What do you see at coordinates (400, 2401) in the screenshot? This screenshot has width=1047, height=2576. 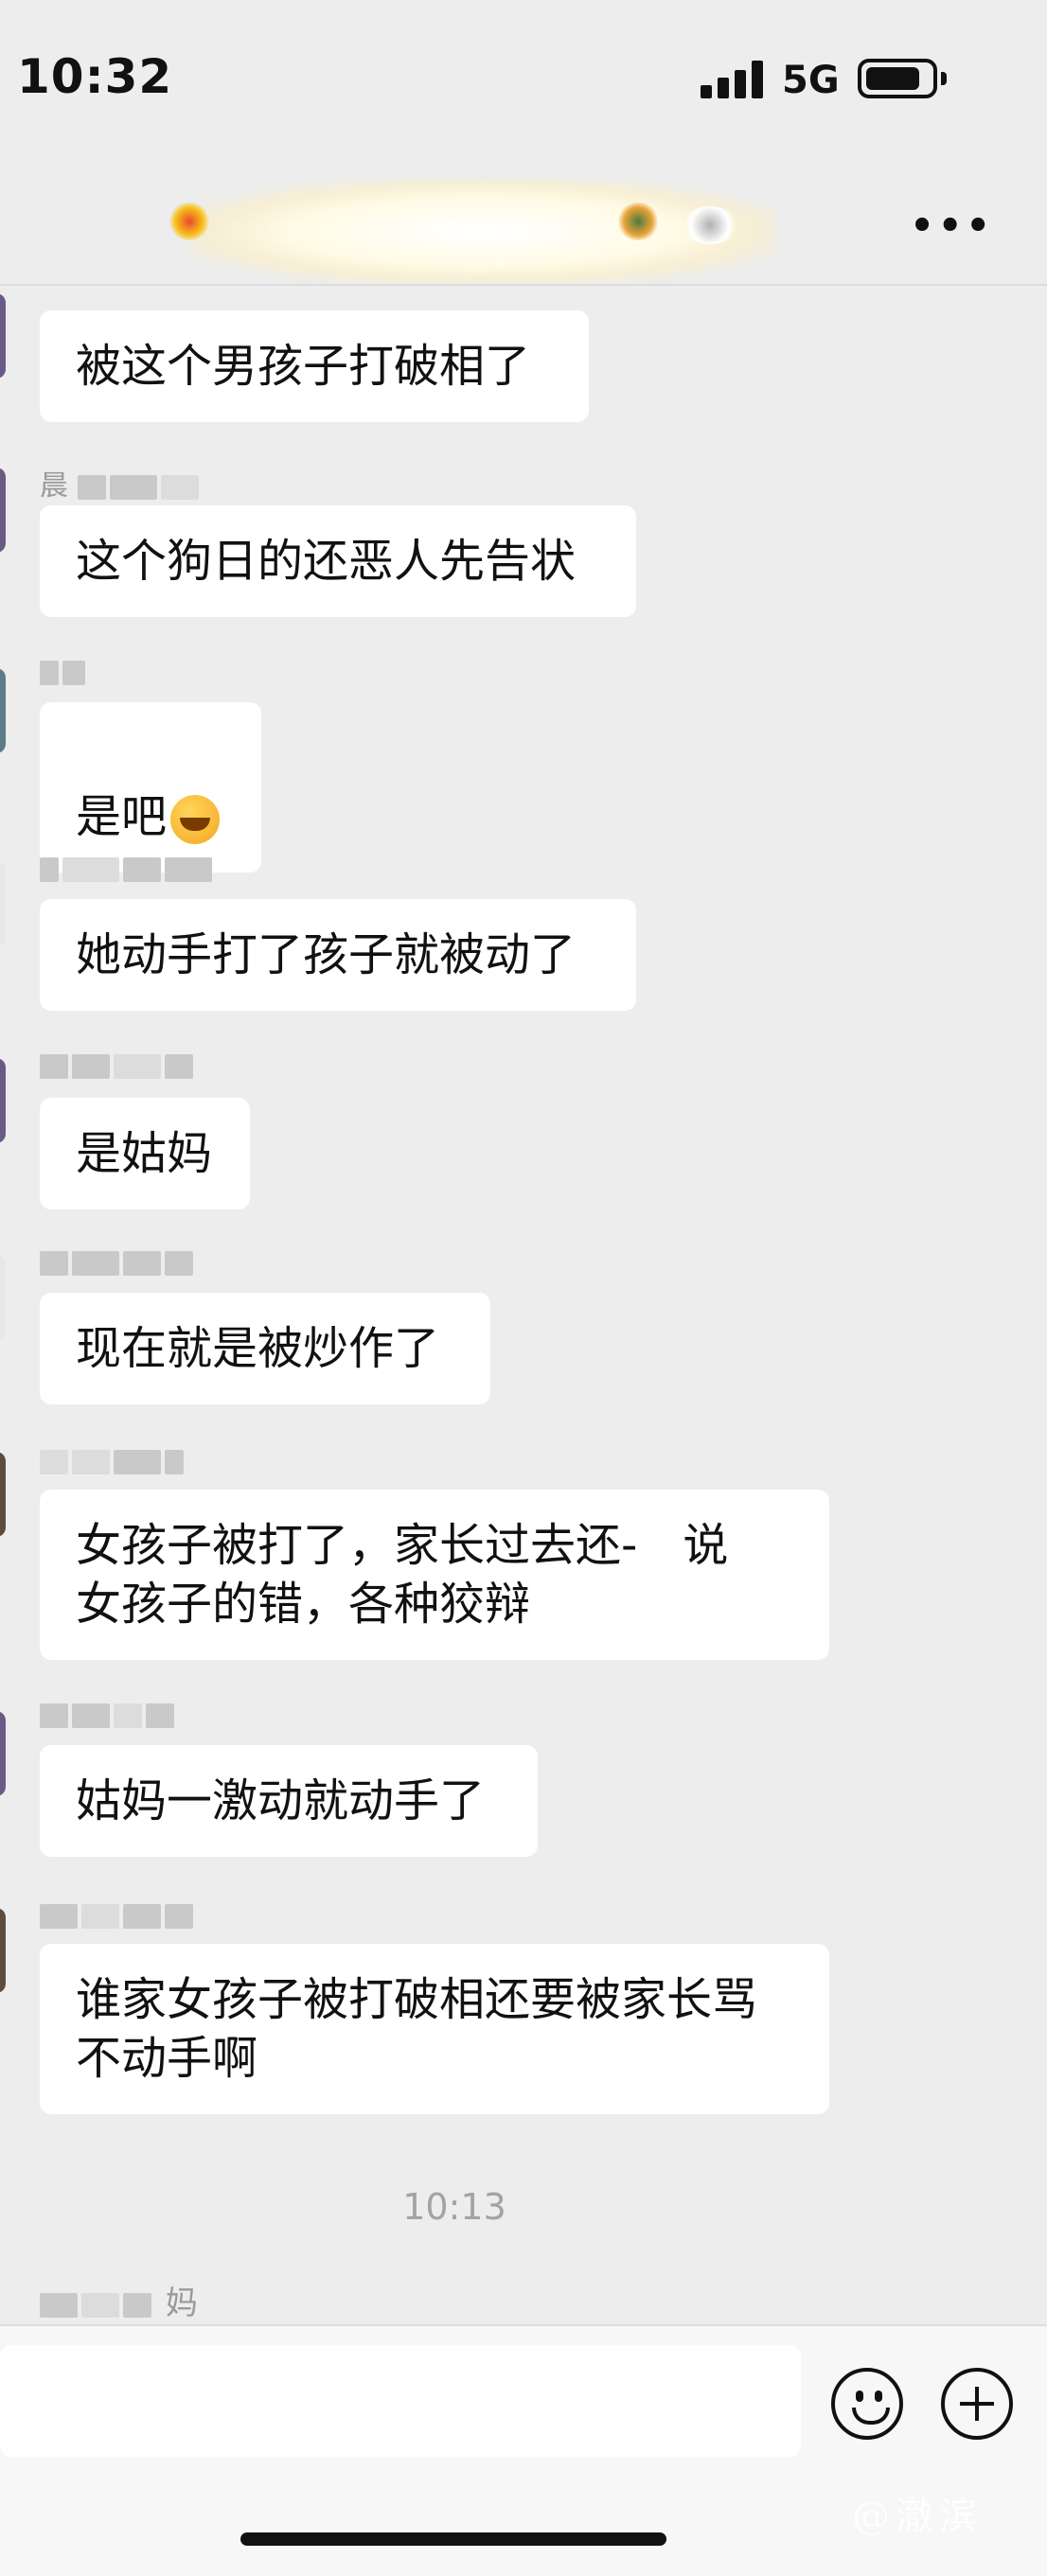 I see `message-input` at bounding box center [400, 2401].